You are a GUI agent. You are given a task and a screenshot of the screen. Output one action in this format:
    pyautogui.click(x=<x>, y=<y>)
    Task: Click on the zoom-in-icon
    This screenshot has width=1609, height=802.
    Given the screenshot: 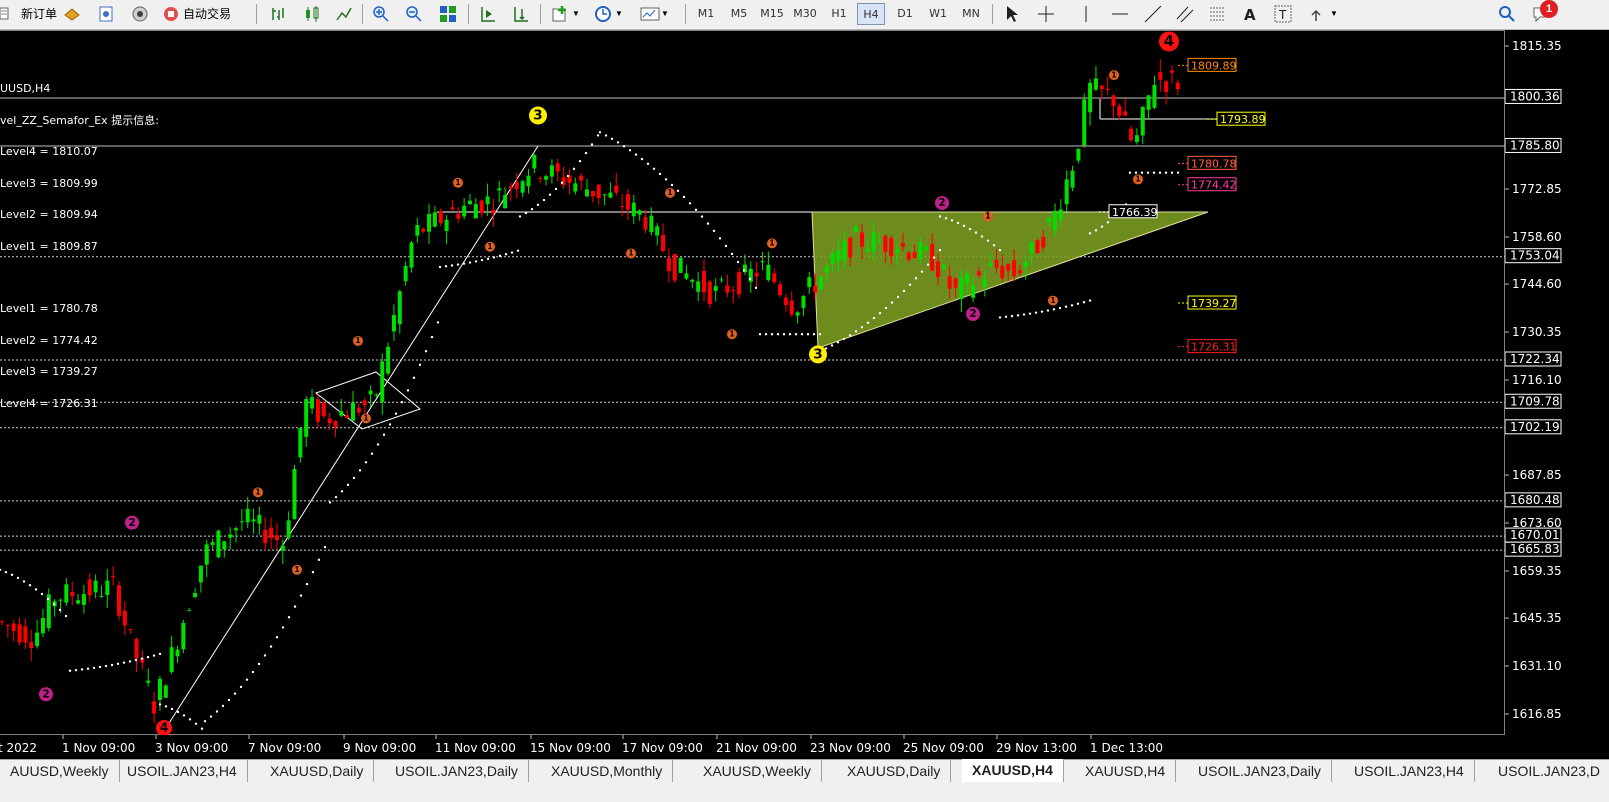 What is the action you would take?
    pyautogui.click(x=381, y=14)
    